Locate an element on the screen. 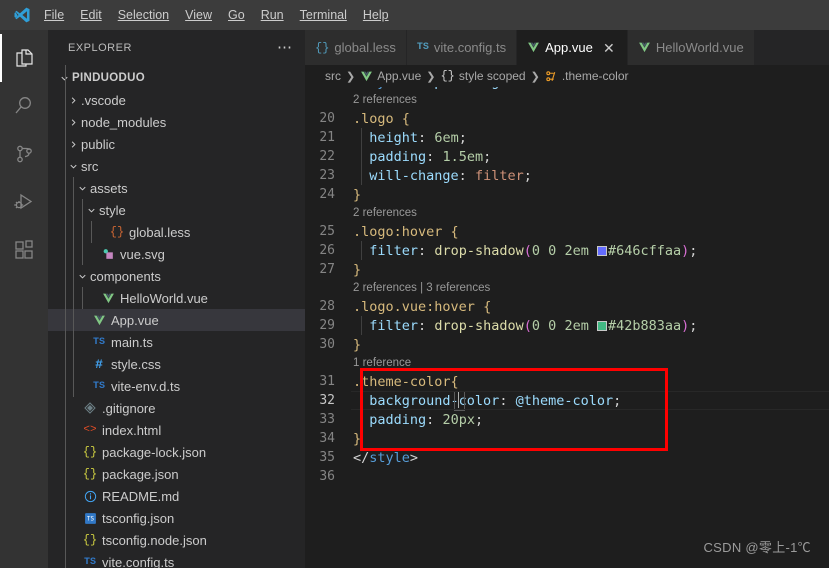  tree-item: assets is located at coordinates (176, 188).